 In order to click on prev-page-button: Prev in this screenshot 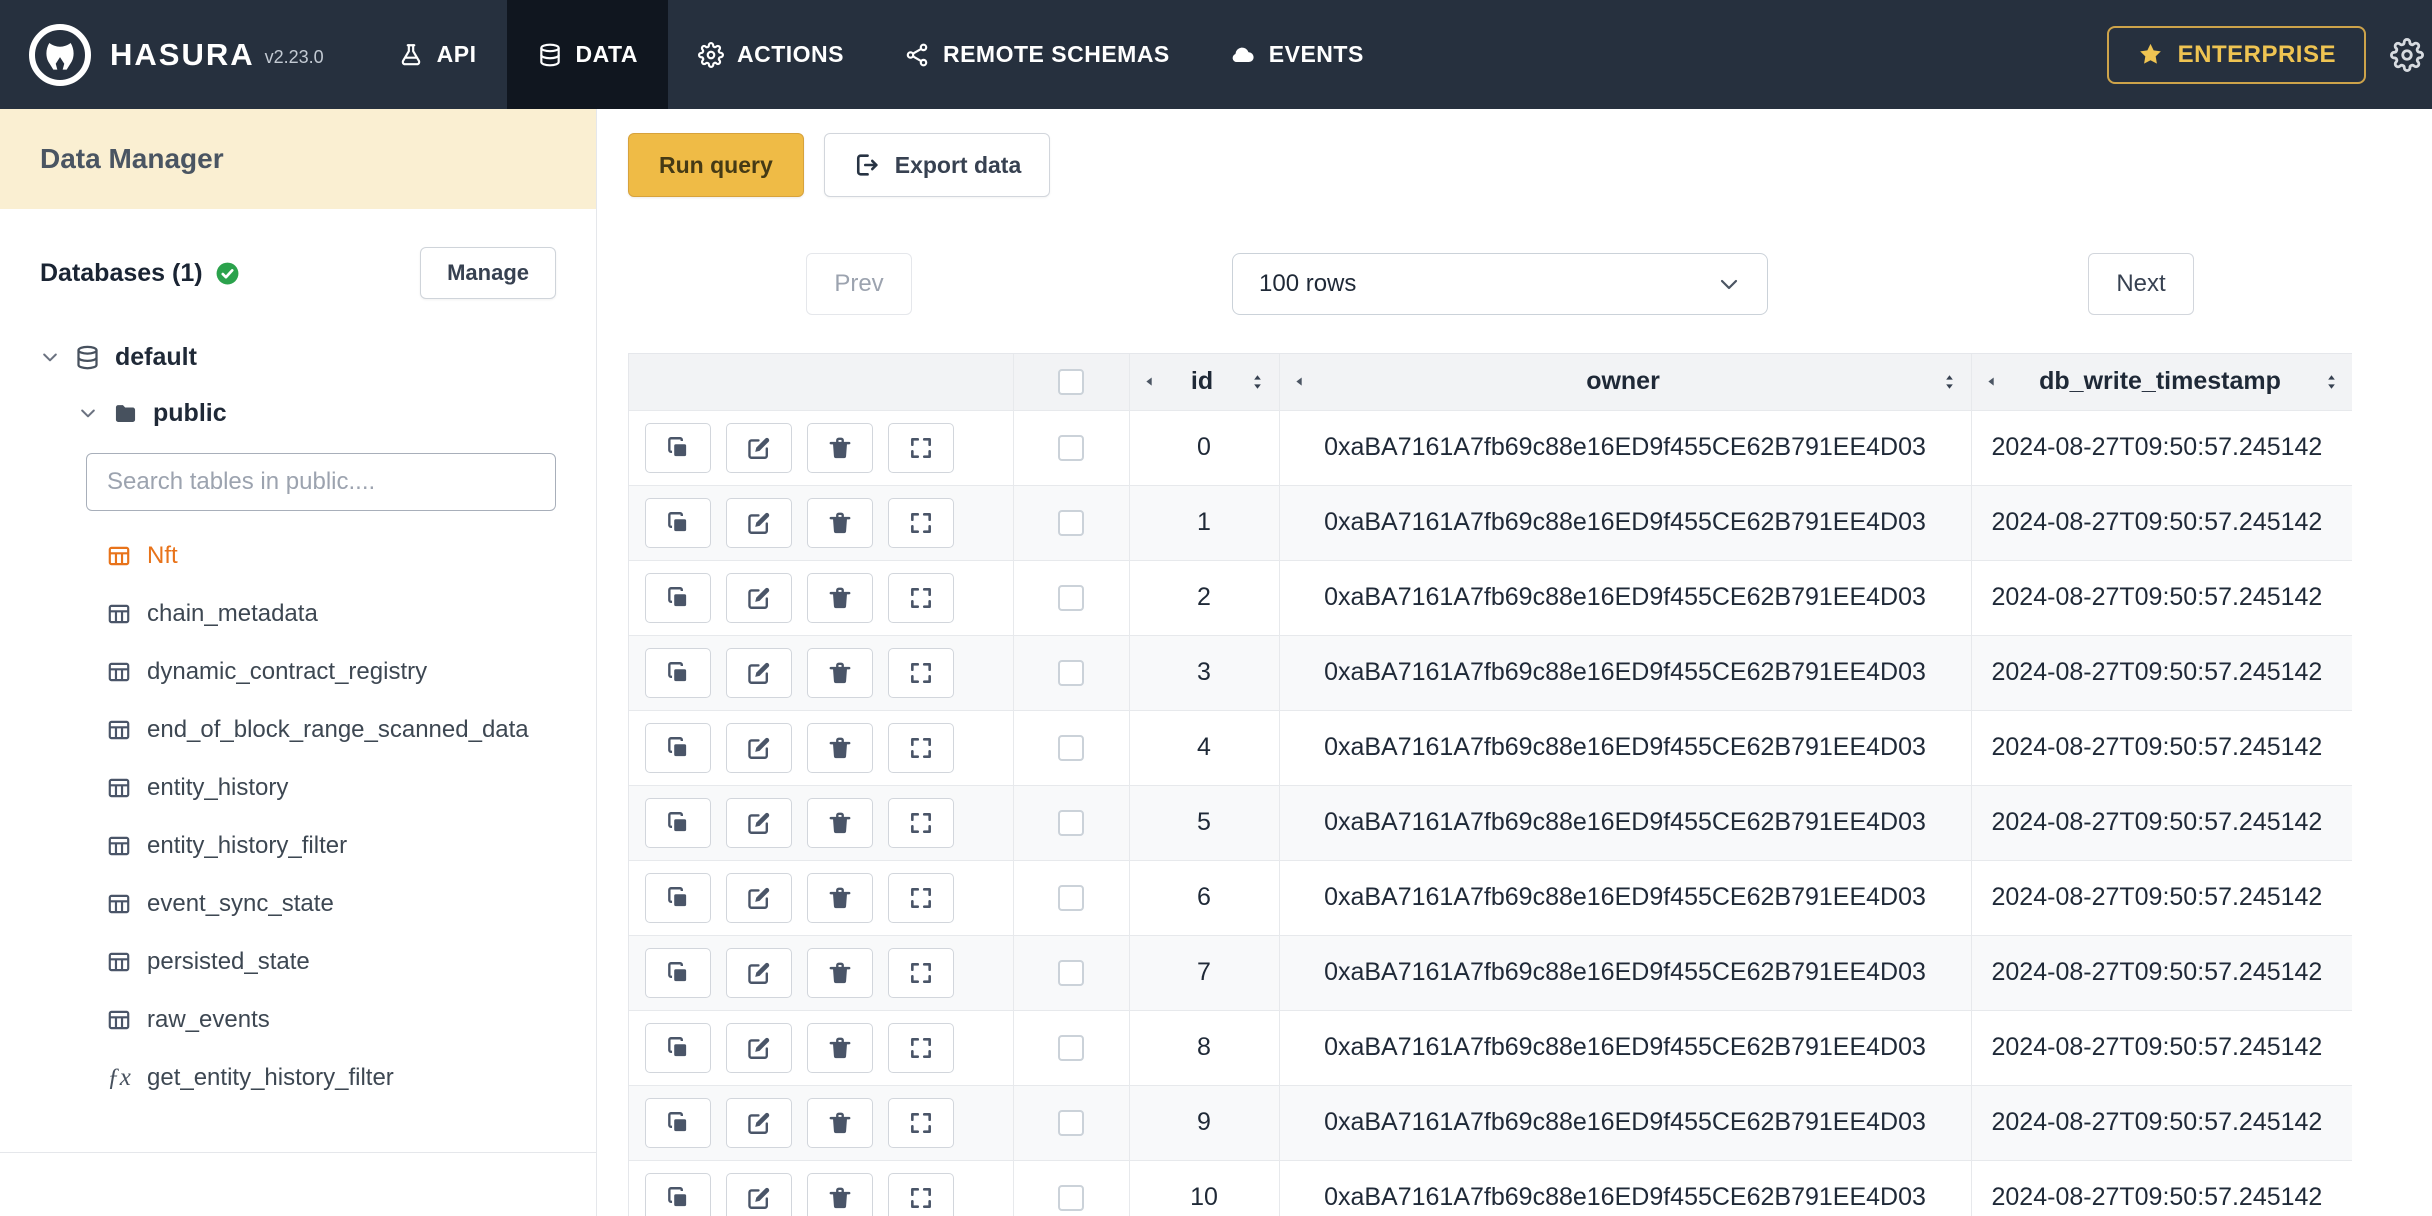, I will do `click(859, 284)`.